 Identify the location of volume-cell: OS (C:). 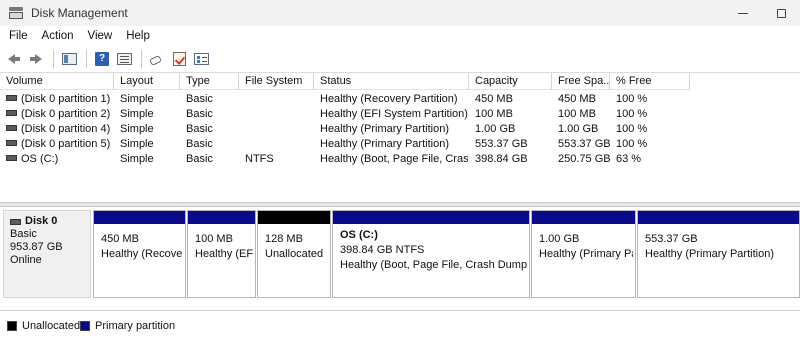
(60, 159).